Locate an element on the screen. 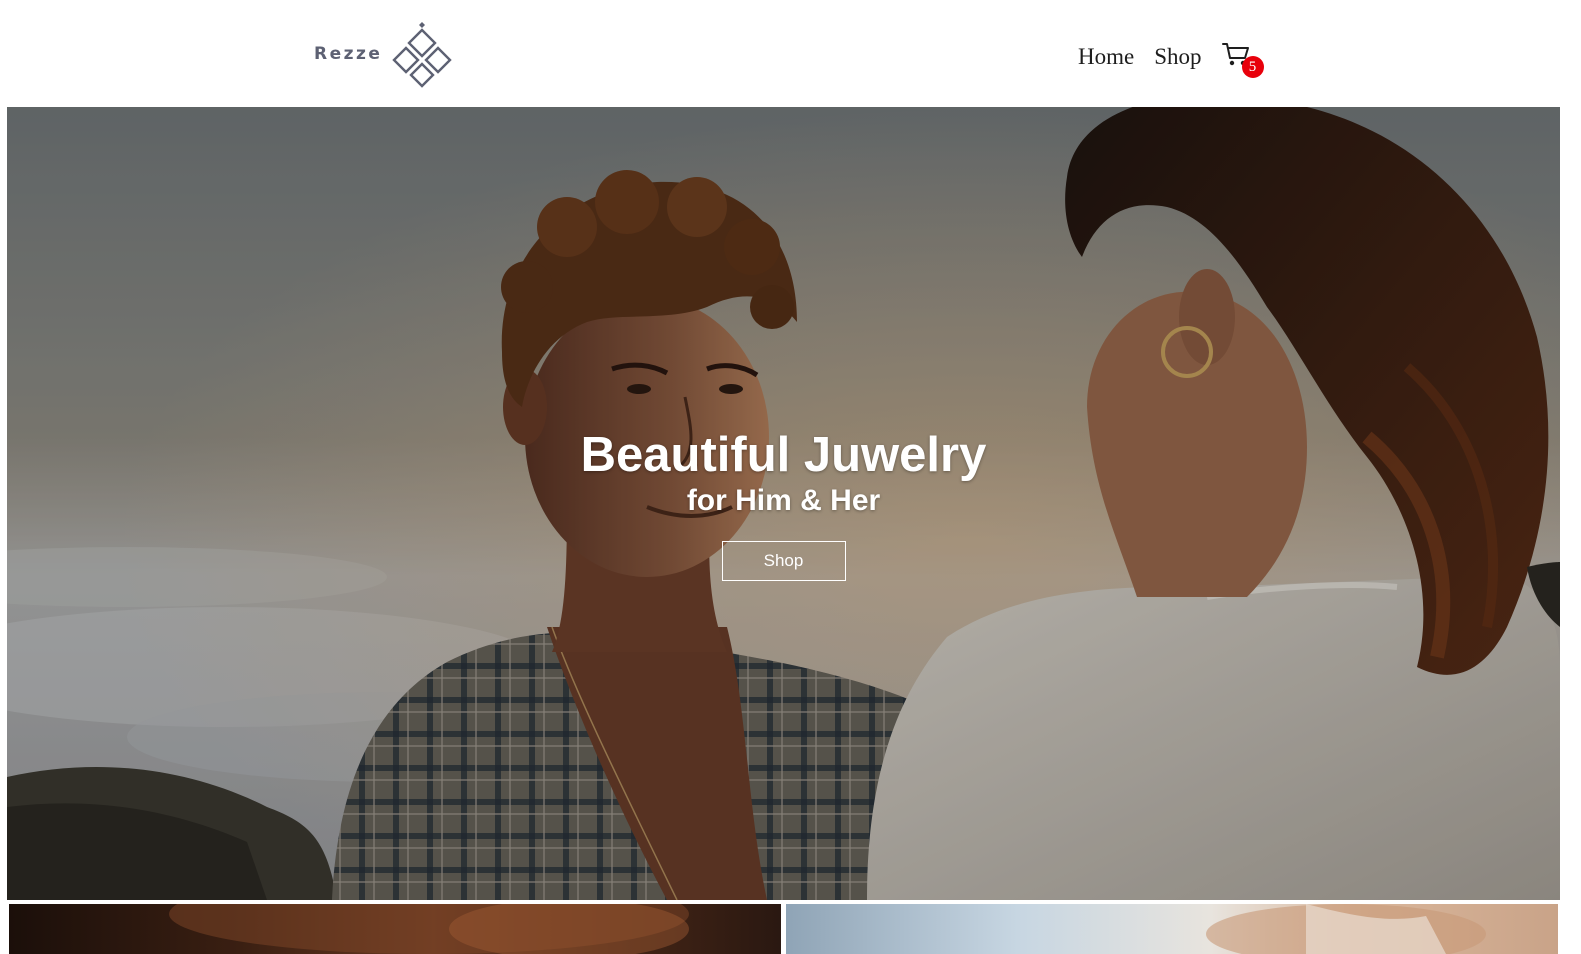  main-nav: Home Shop 5 is located at coordinates (1172, 59).